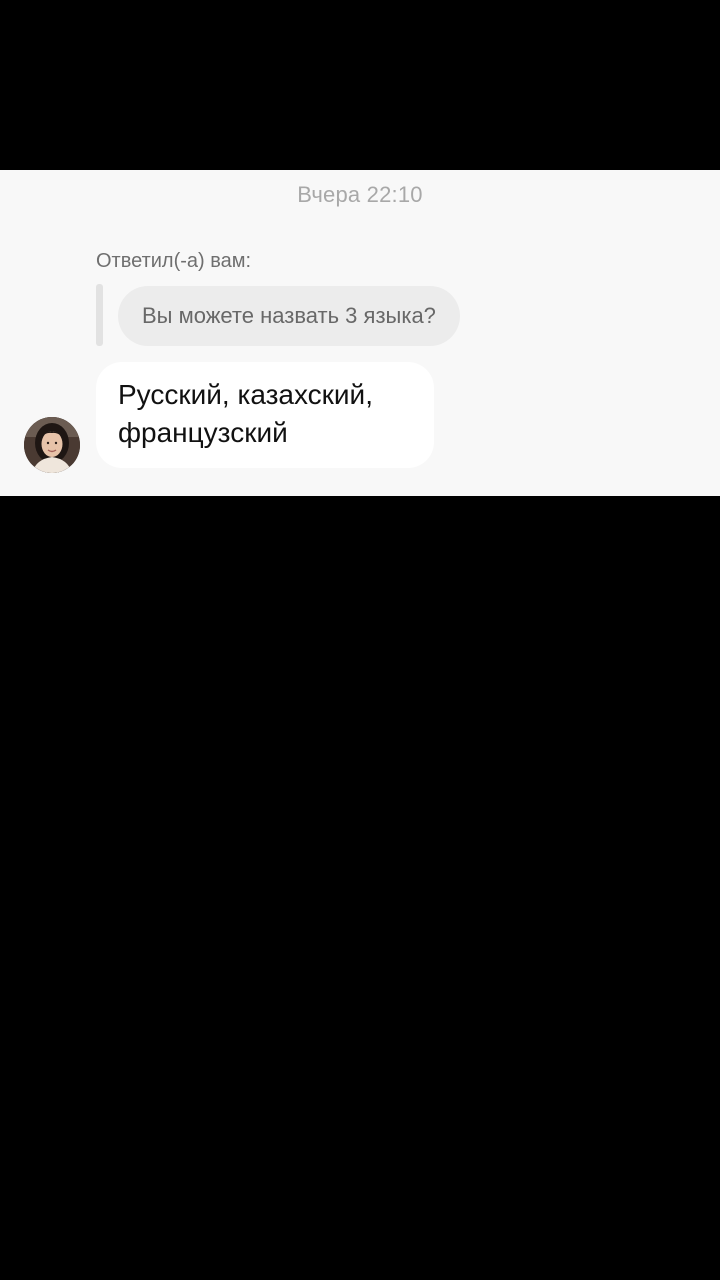 Image resolution: width=720 pixels, height=1280 pixels. Describe the element at coordinates (99, 315) in the screenshot. I see `quote-bar` at that location.